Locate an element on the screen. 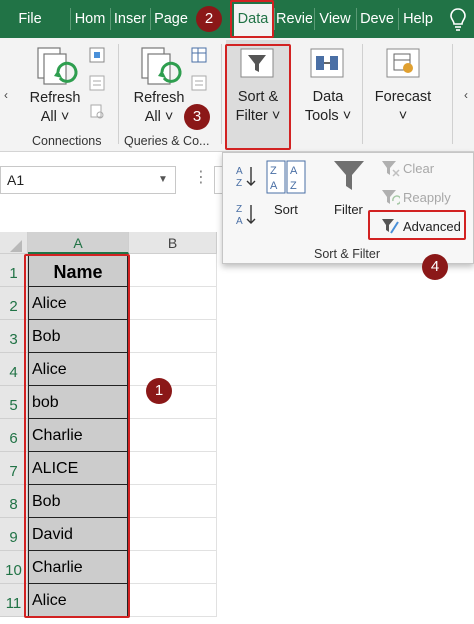  callout-box-data-tab is located at coordinates (252, 19).